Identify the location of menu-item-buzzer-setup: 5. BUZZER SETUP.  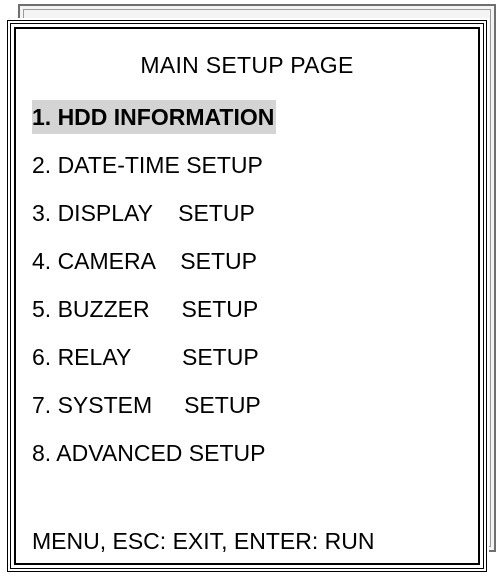
(154, 309).